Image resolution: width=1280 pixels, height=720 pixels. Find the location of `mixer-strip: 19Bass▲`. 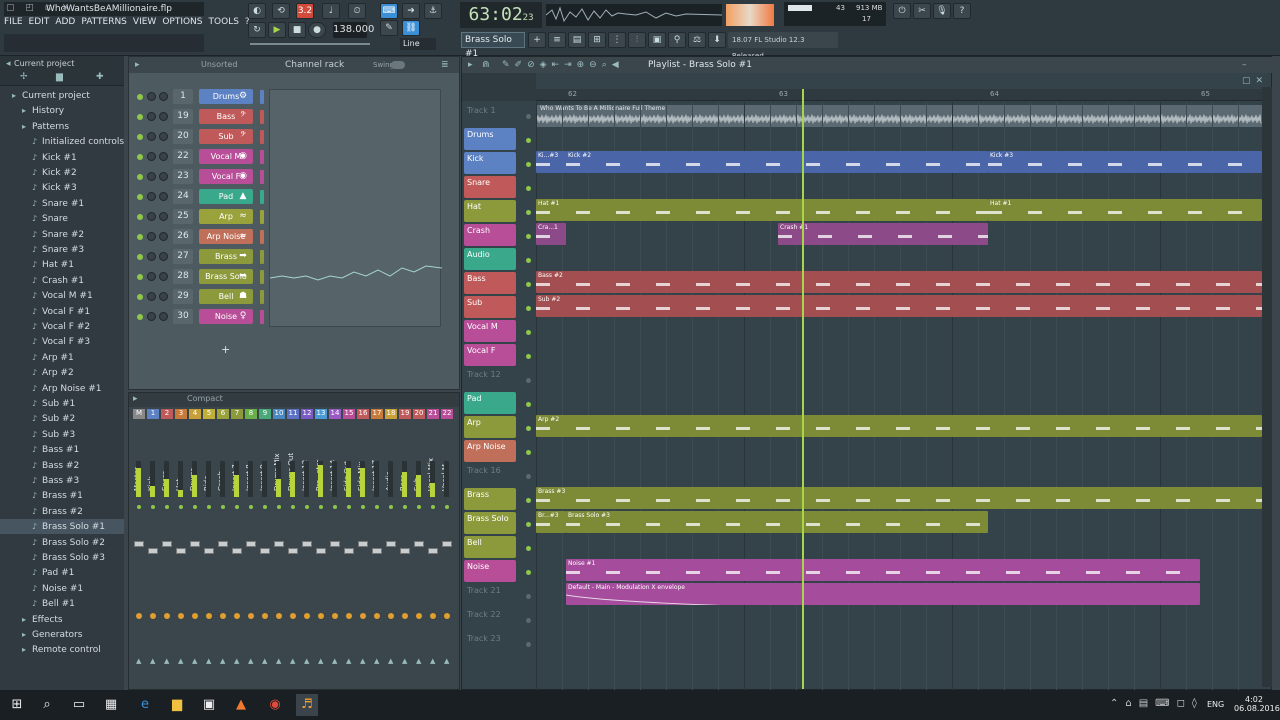

mixer-strip: 19Bass▲ is located at coordinates (405, 546).